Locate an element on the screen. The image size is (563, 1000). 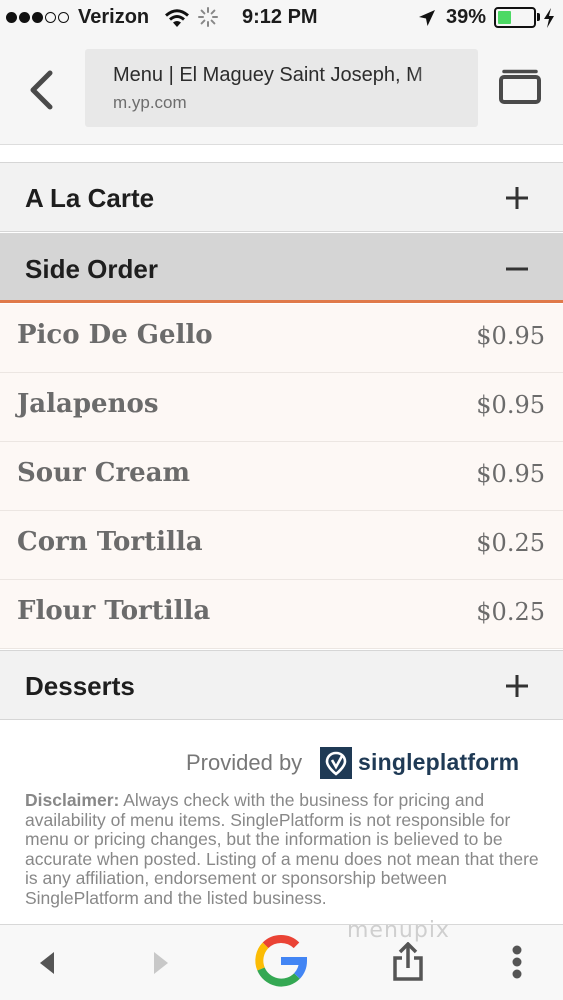
spacer is located at coordinates (281, 153).